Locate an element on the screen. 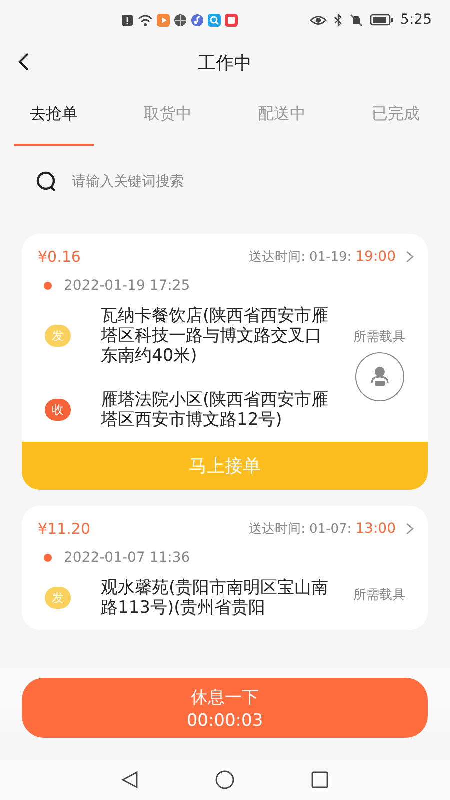 The width and height of the screenshot is (450, 800). bell-muted-icon is located at coordinates (356, 20).